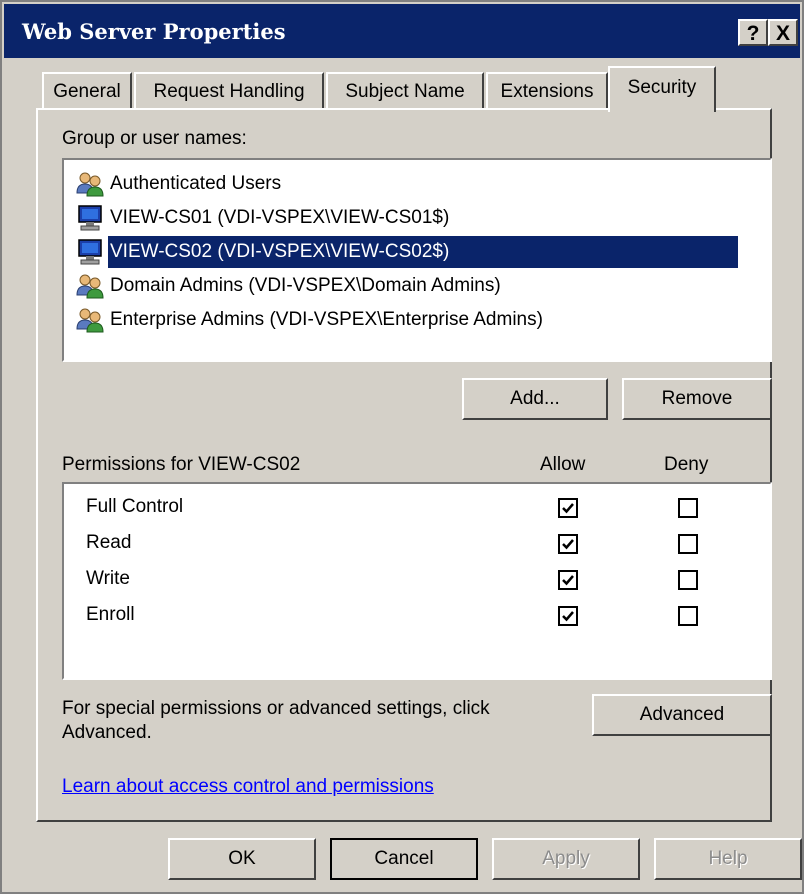  What do you see at coordinates (682, 715) in the screenshot?
I see `advanced-button: Advanced` at bounding box center [682, 715].